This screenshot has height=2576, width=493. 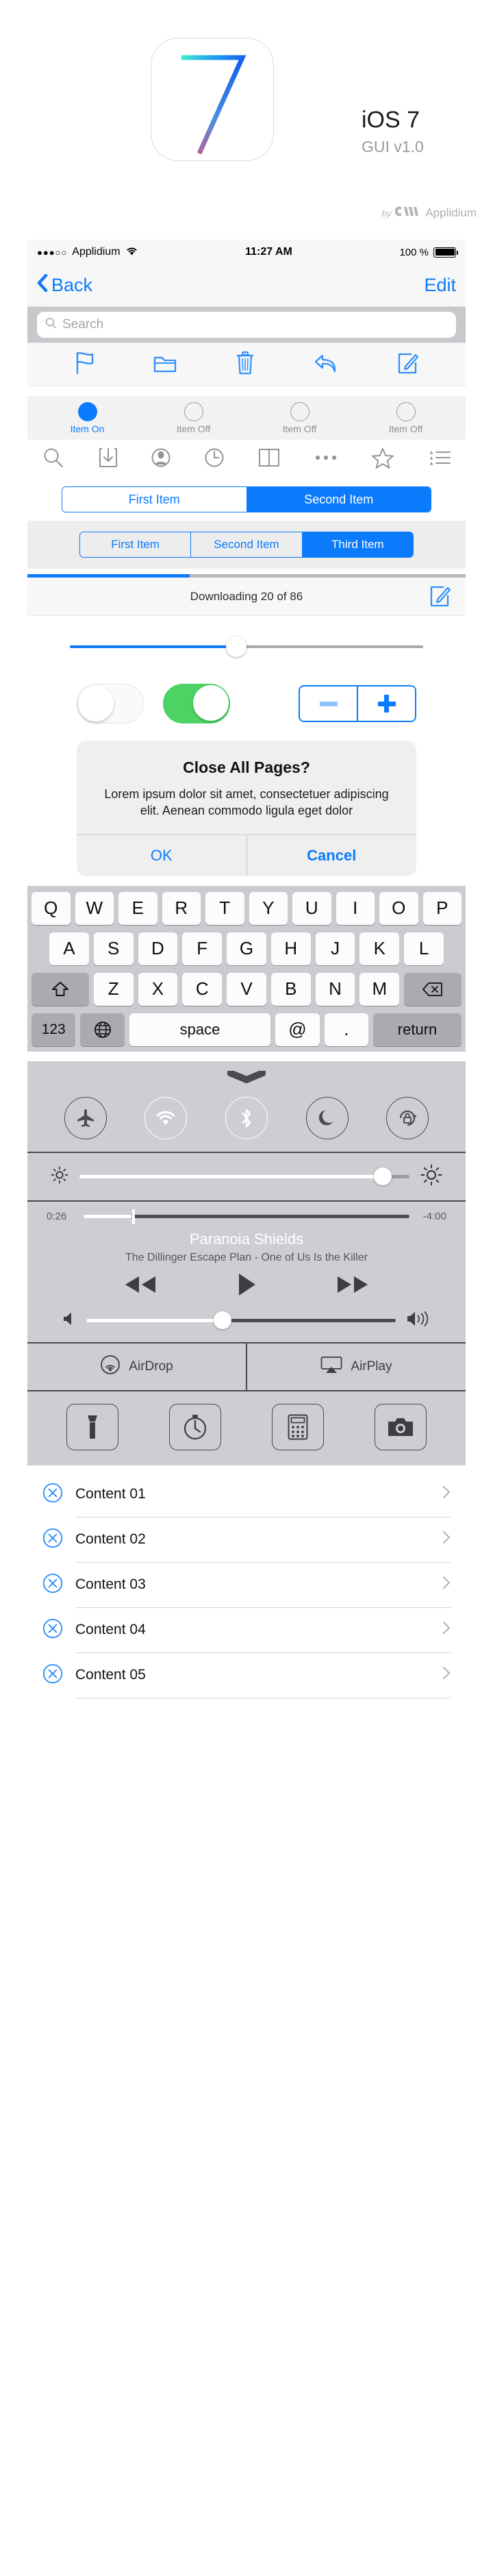 I want to click on list-item: Content 03, so click(x=246, y=1585).